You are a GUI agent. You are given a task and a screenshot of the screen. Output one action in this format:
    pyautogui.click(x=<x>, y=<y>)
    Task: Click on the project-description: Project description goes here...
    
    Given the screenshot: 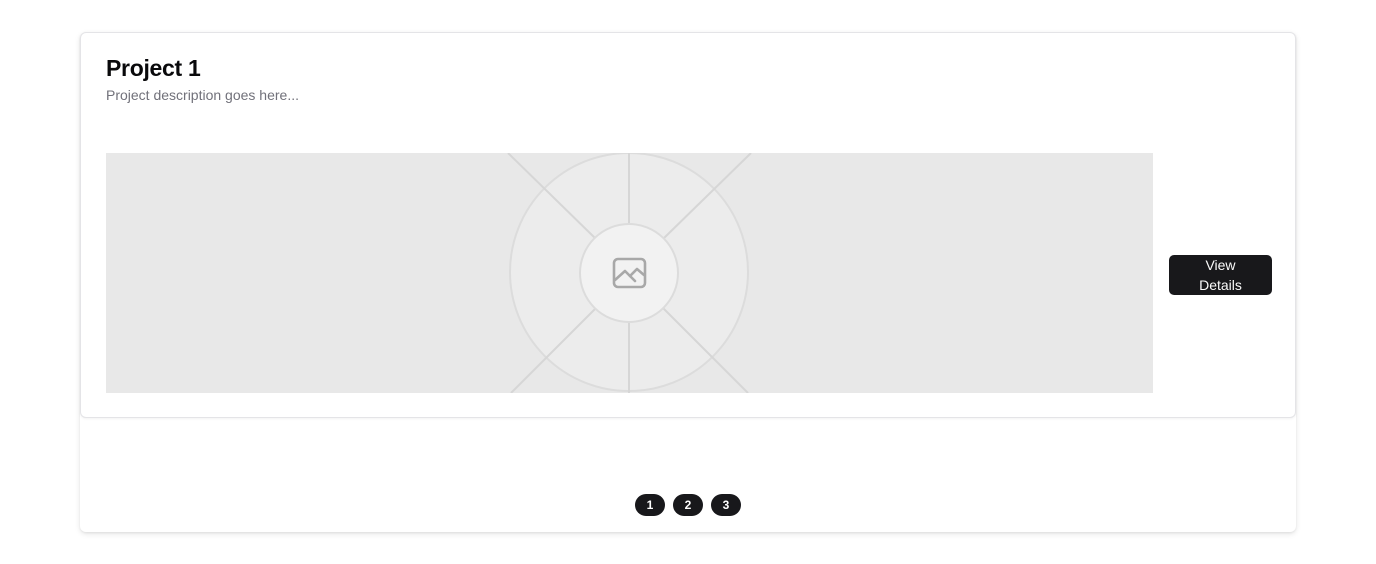 What is the action you would take?
    pyautogui.click(x=202, y=95)
    